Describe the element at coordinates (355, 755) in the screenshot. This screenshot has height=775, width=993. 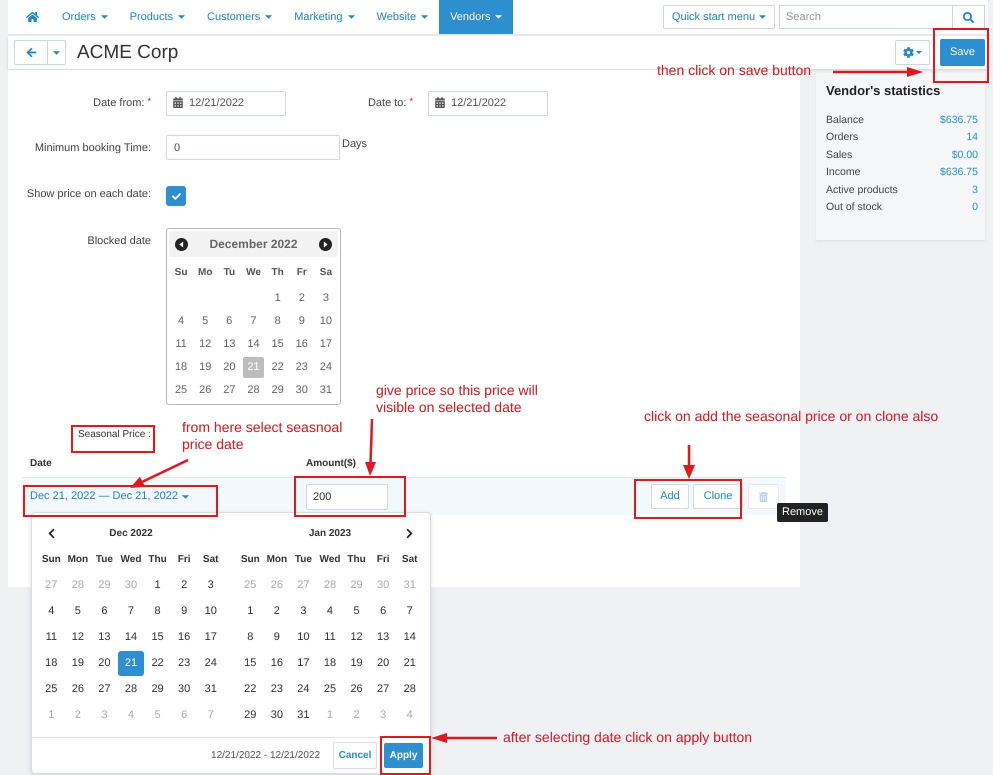
I see `cancel-button: Cancel` at that location.